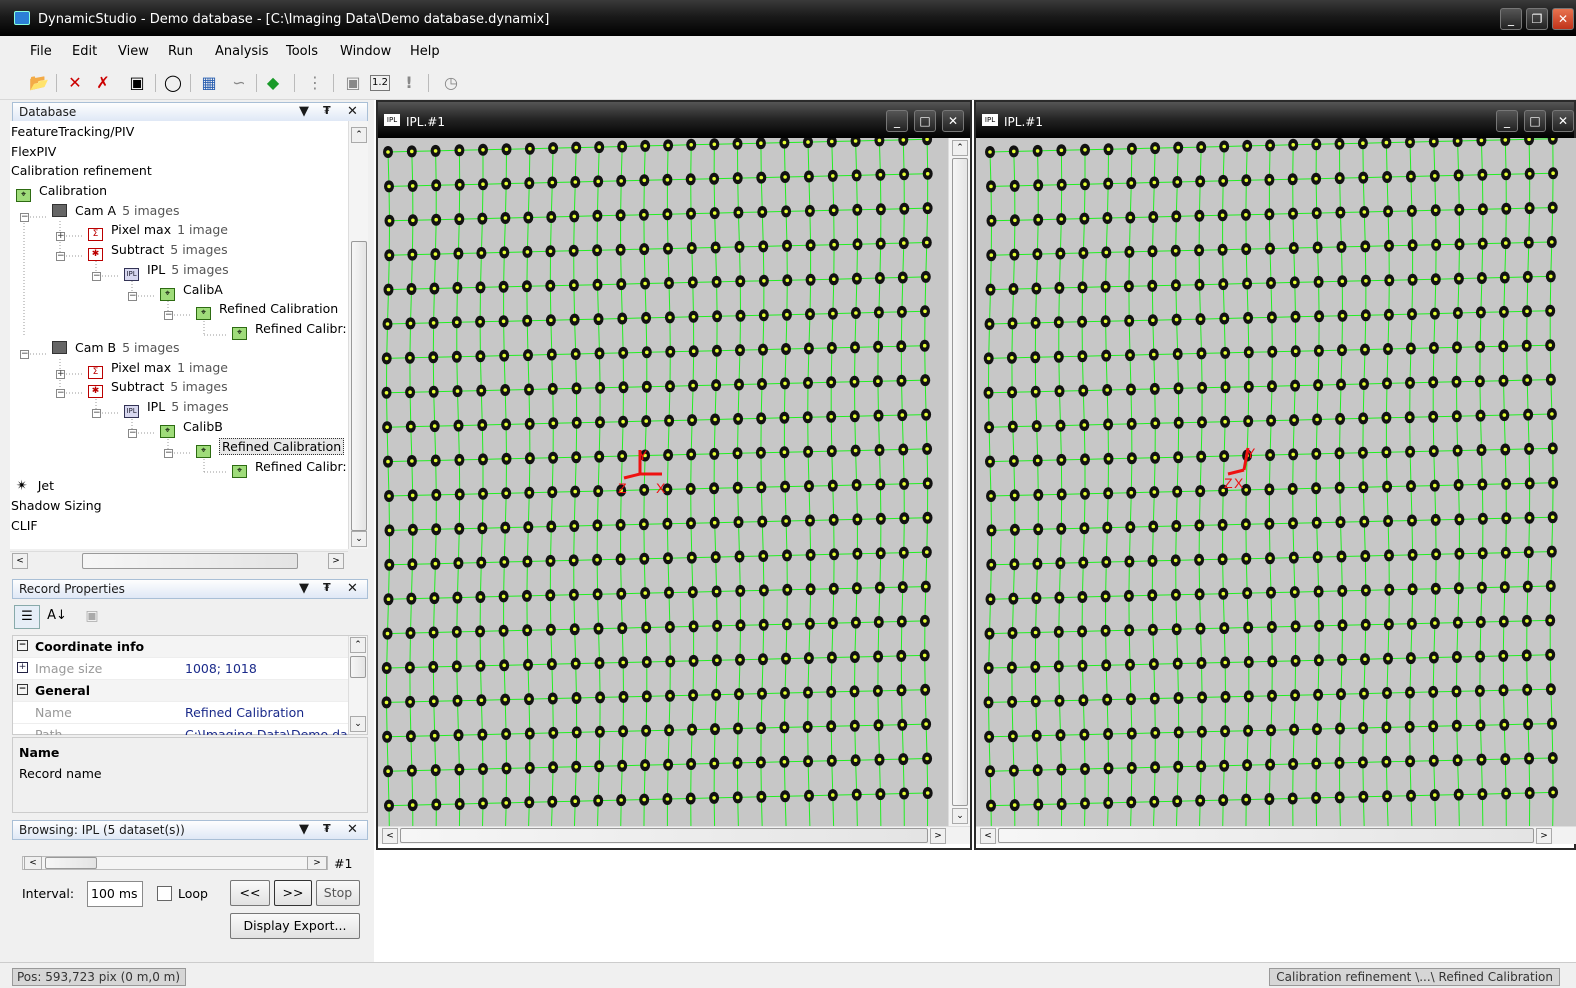  What do you see at coordinates (33, 151) in the screenshot?
I see `tree-item-flexpiv: FlexPIV` at bounding box center [33, 151].